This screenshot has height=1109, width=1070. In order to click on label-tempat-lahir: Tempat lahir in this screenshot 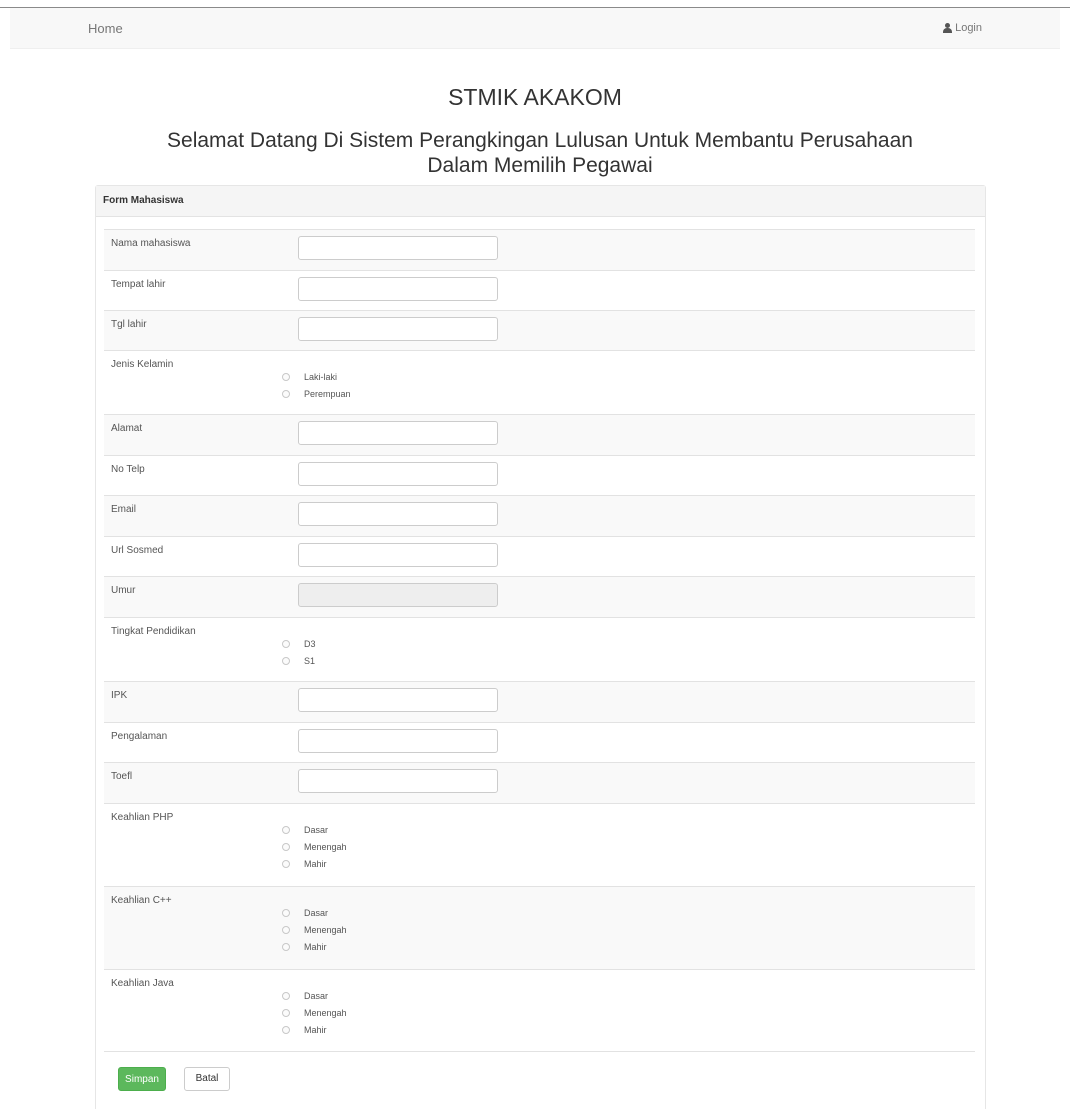, I will do `click(138, 284)`.